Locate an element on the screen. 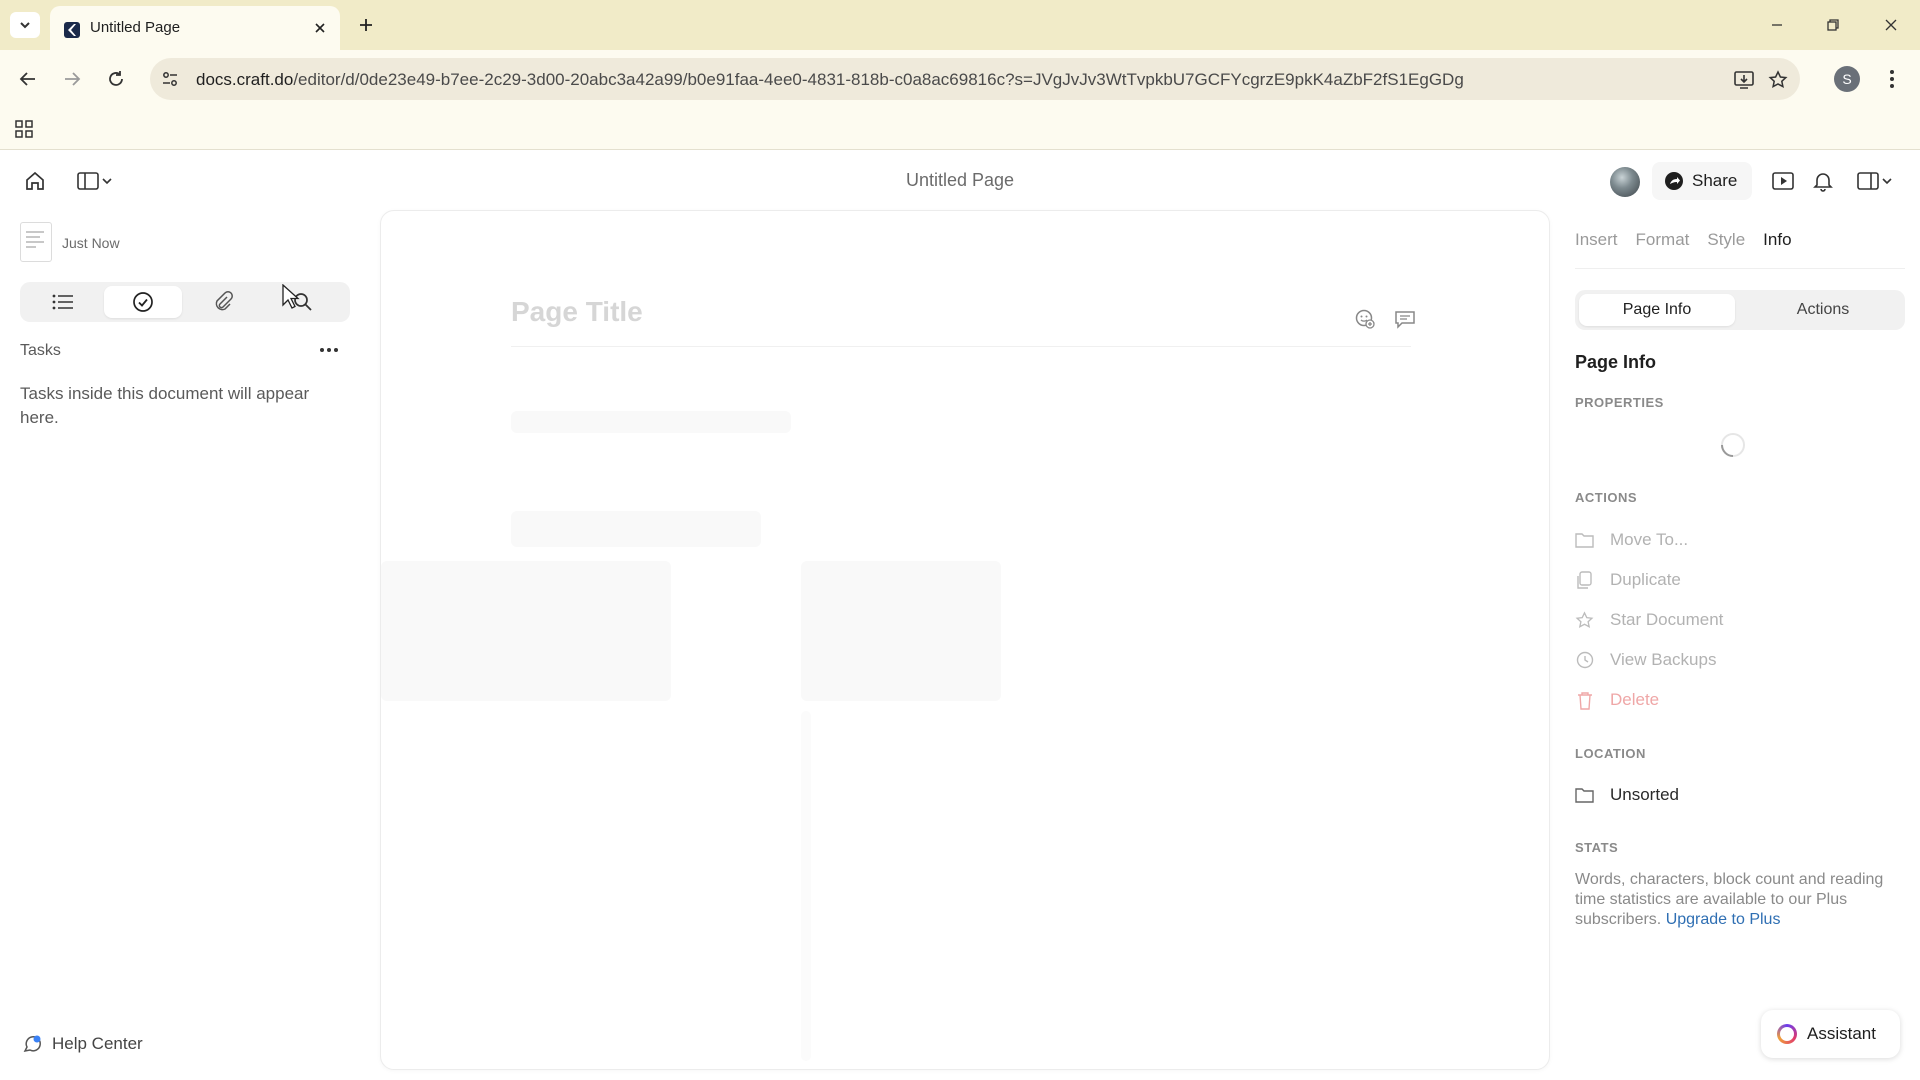  view-backups-label: View Backups is located at coordinates (1663, 659).